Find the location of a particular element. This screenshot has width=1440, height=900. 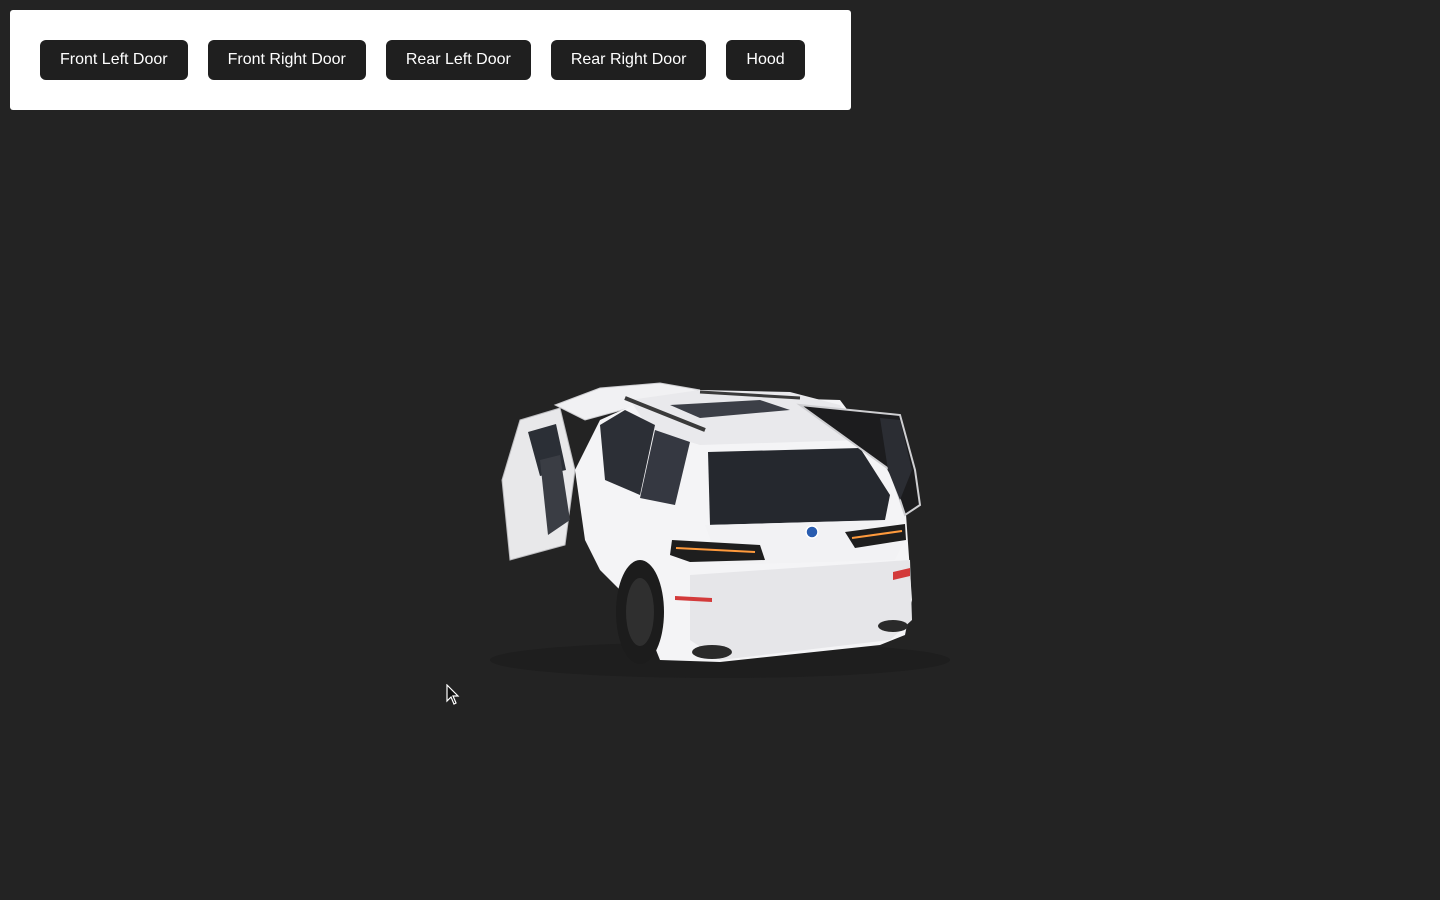

rear-left-door-button: Rear Left Door is located at coordinates (458, 60).